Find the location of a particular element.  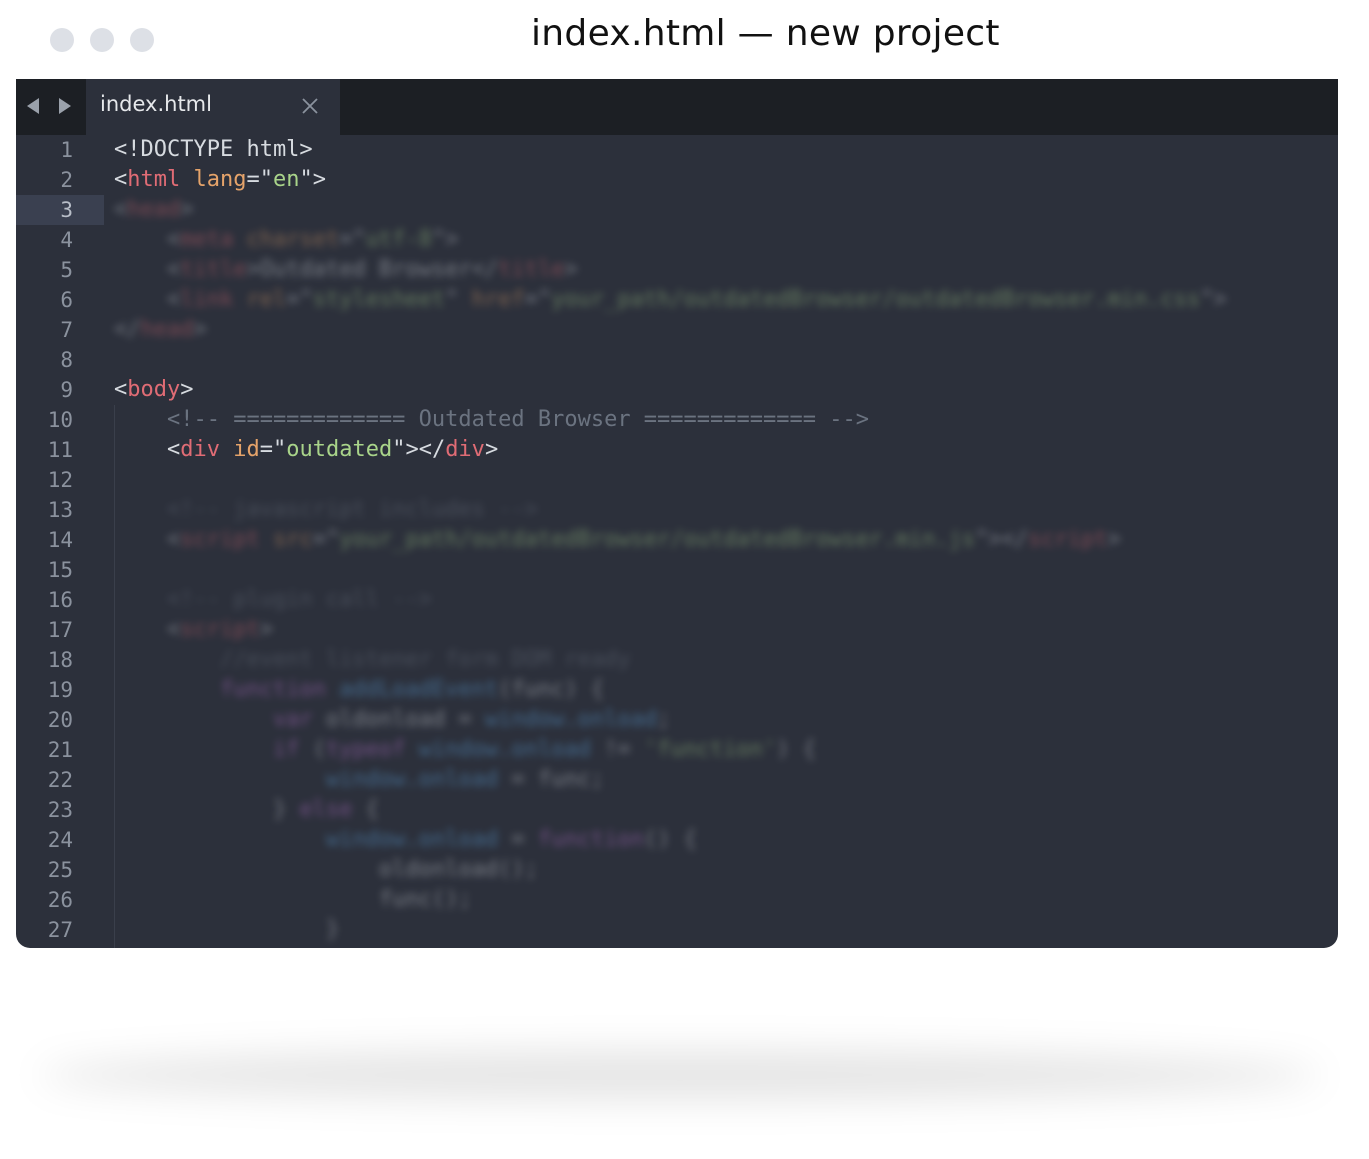

code-token: " is located at coordinates (458, 299).